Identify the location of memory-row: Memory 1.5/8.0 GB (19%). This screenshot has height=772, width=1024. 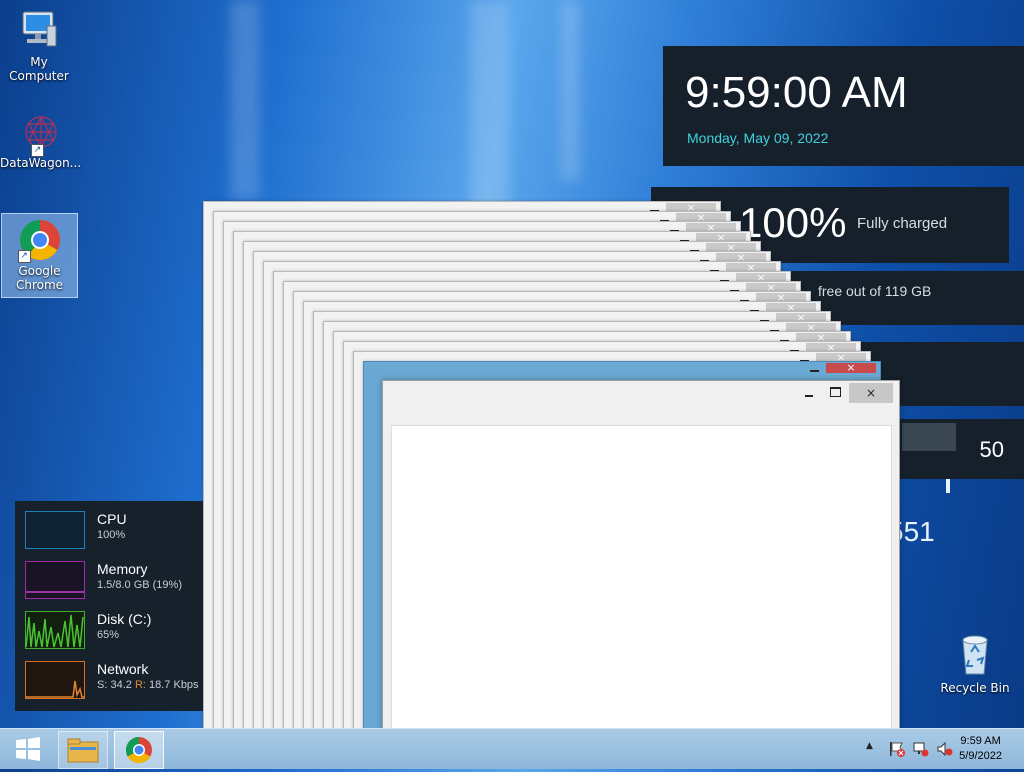
(114, 581).